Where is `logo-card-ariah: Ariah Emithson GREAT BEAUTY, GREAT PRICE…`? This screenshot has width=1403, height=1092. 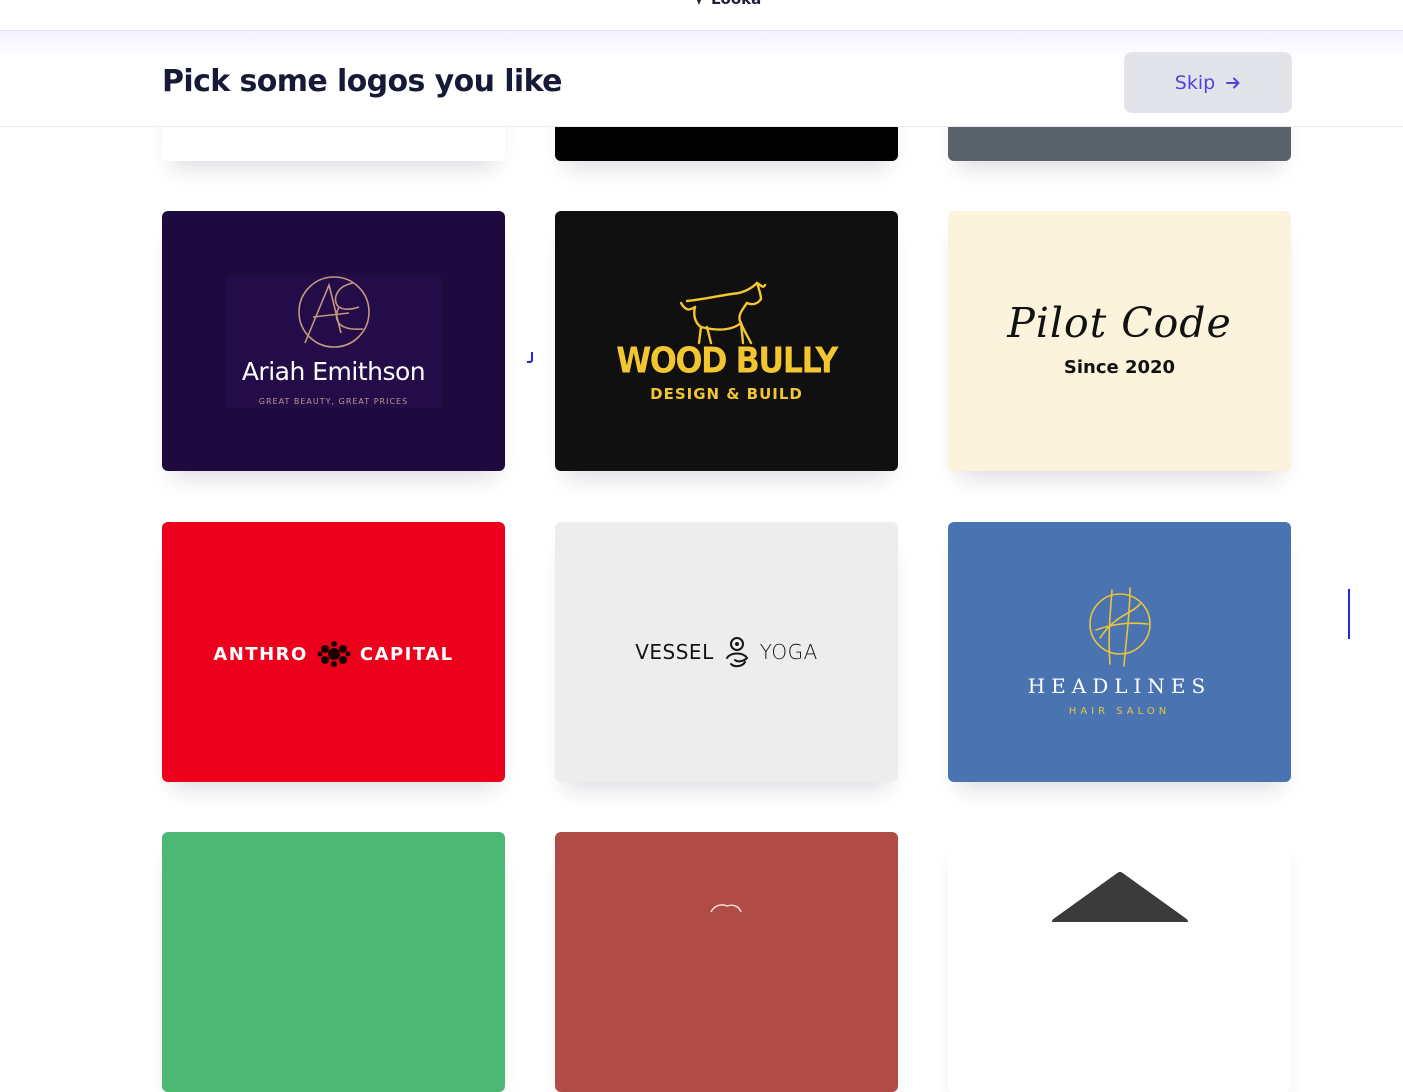
logo-card-ariah: Ariah Emithson GREAT BEAUTY, GREAT PRICE… is located at coordinates (333, 341).